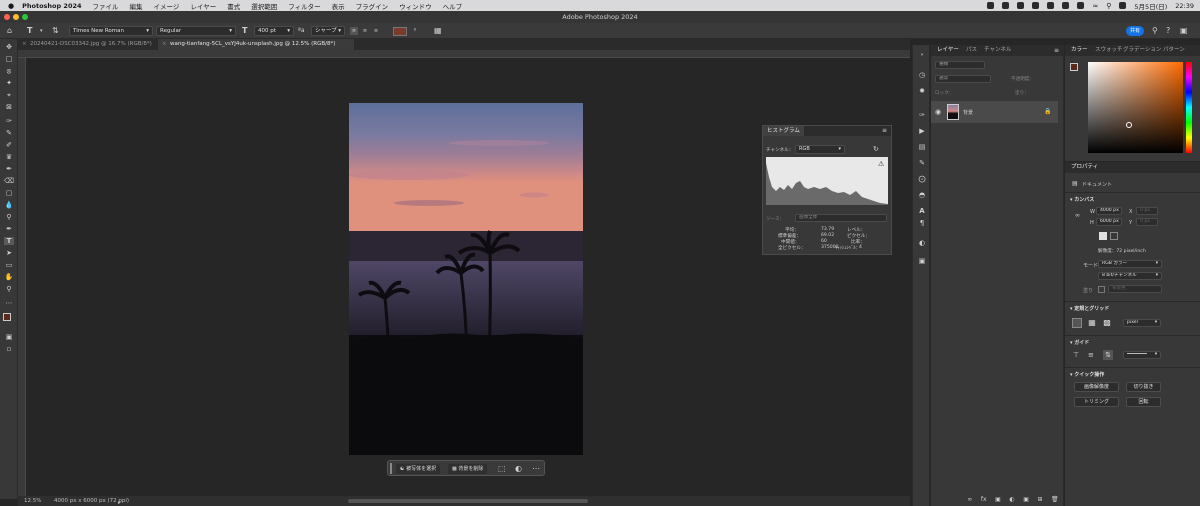 The image size is (1200, 506). What do you see at coordinates (9, 277) in the screenshot?
I see `hand-tool-icon: ✋` at bounding box center [9, 277].